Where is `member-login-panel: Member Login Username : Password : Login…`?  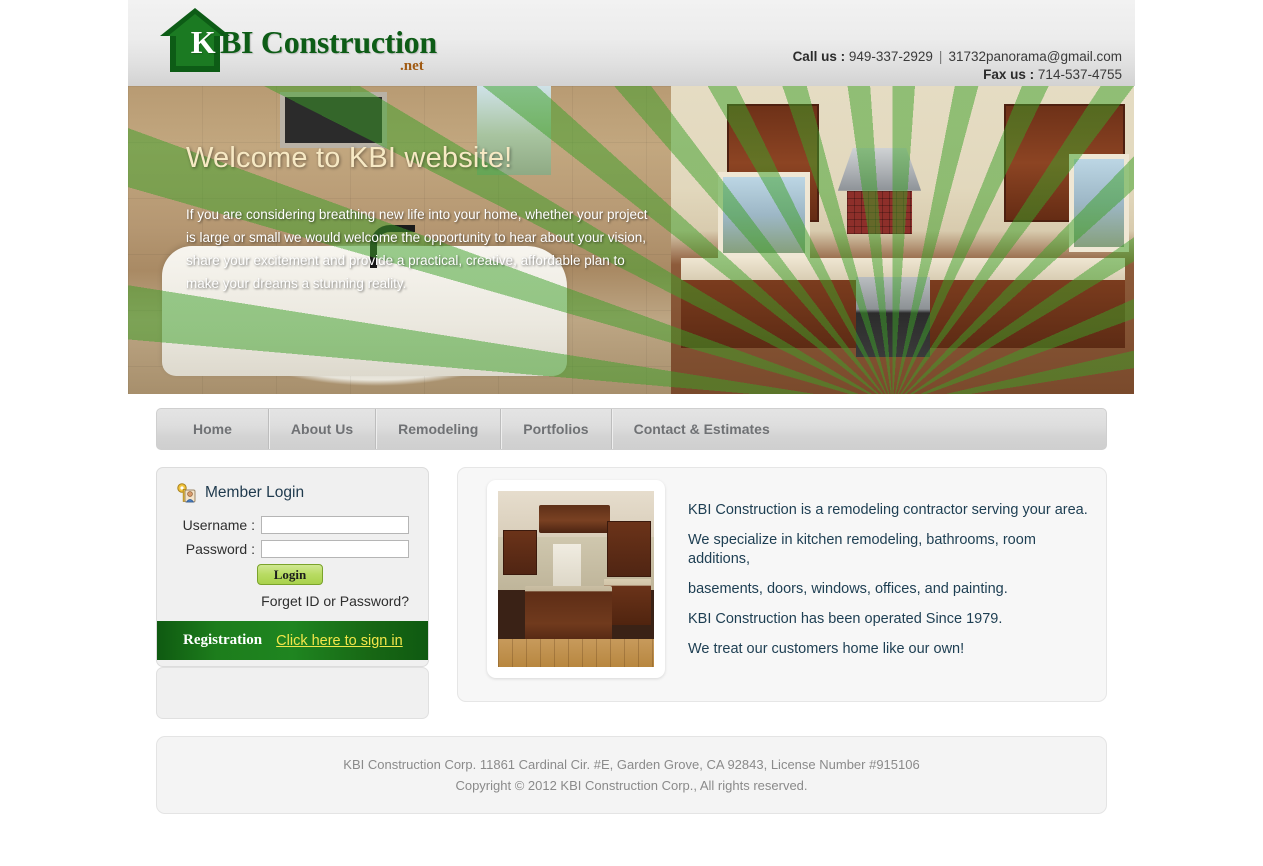
member-login-panel: Member Login Username : Password : Login… is located at coordinates (292, 567).